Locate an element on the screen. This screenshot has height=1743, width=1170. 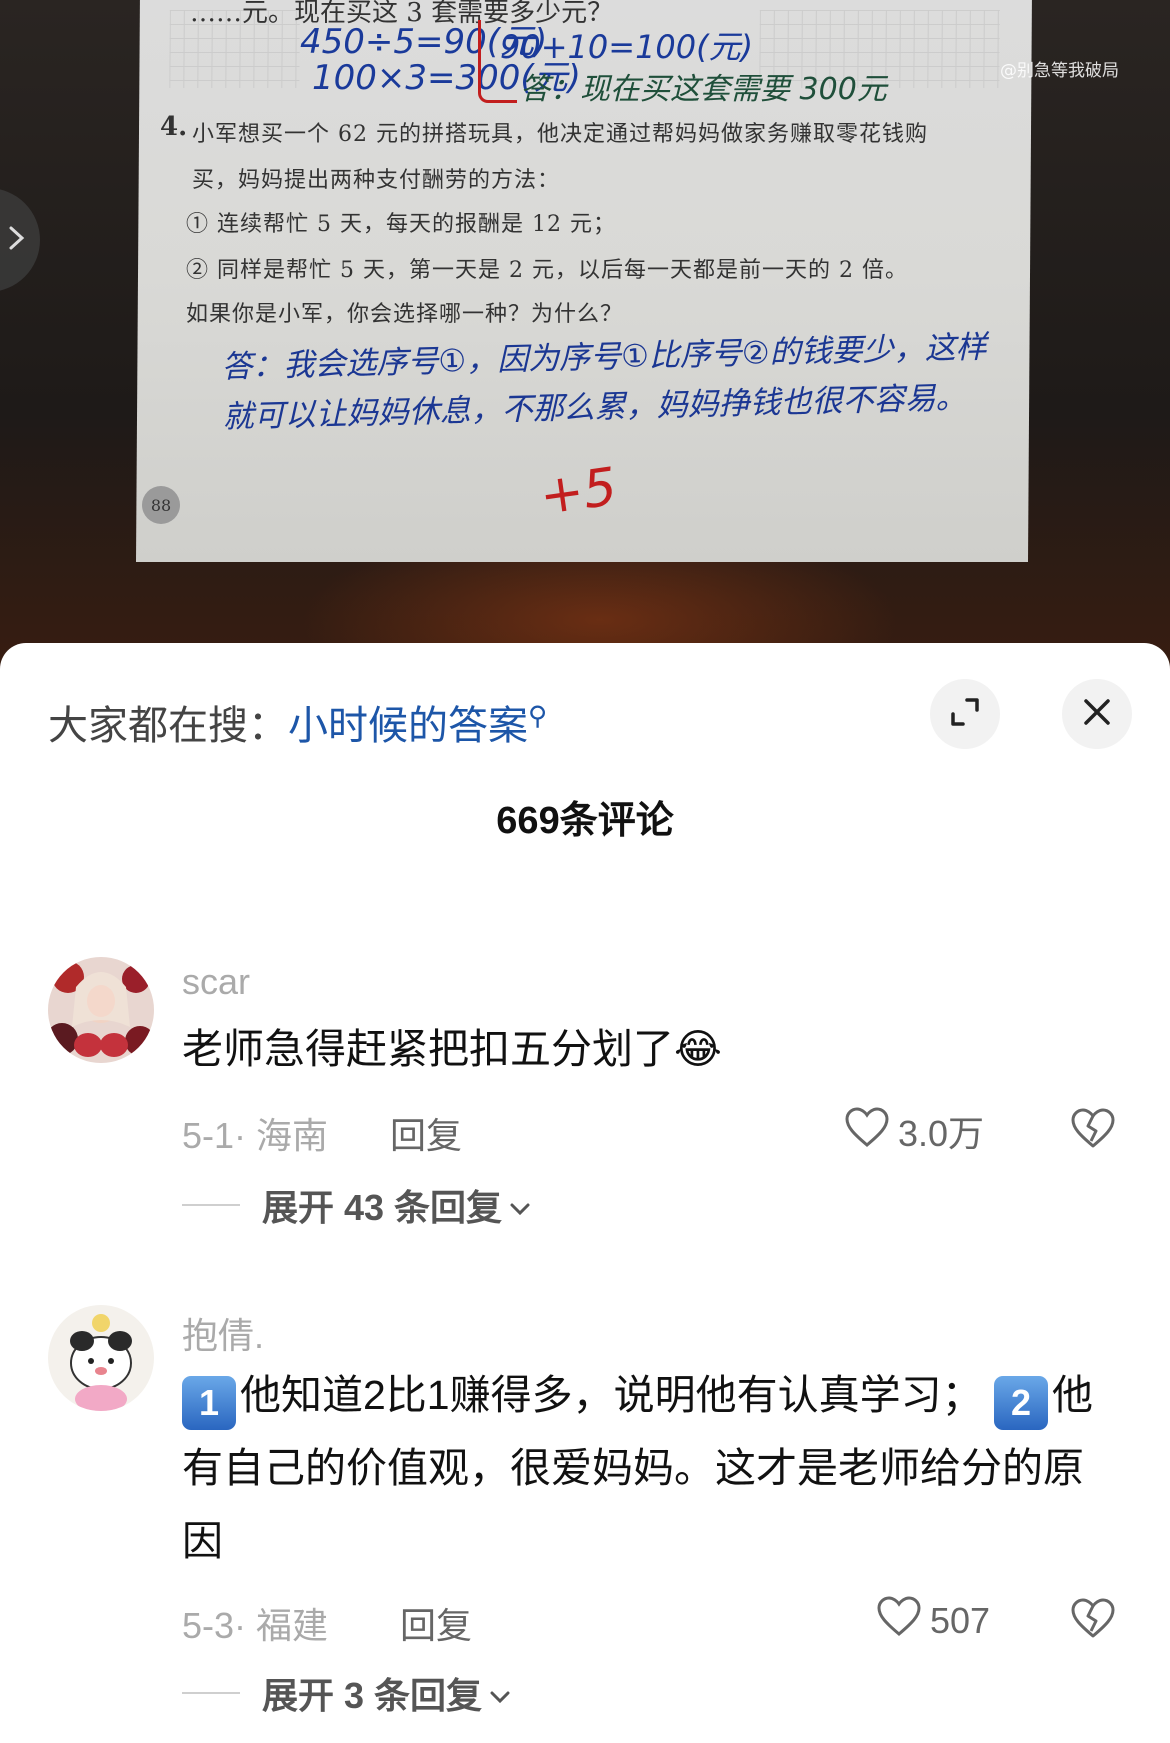
search-icon: ⚲ is located at coordinates (538, 715).